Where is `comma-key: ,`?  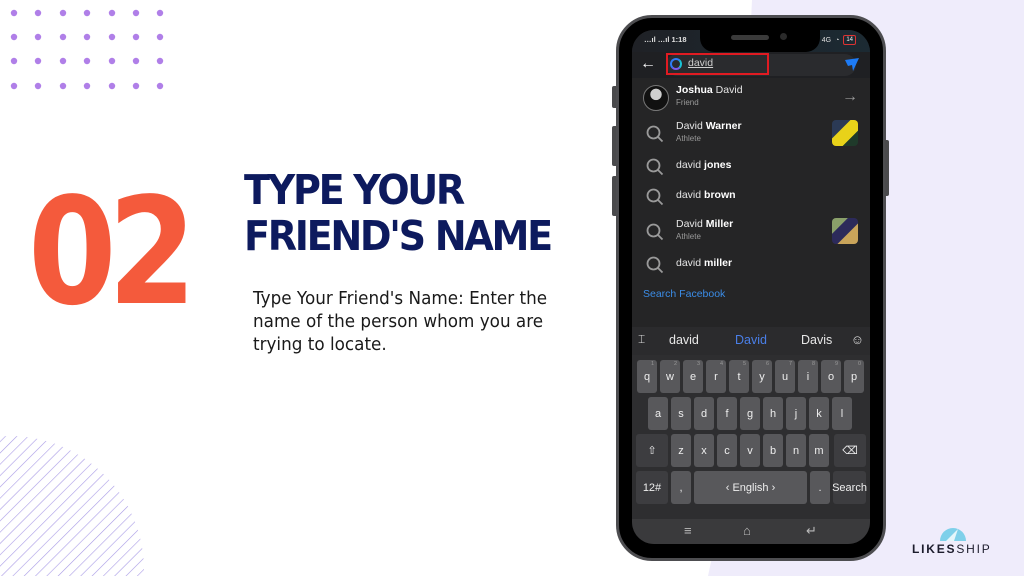 comma-key: , is located at coordinates (681, 487).